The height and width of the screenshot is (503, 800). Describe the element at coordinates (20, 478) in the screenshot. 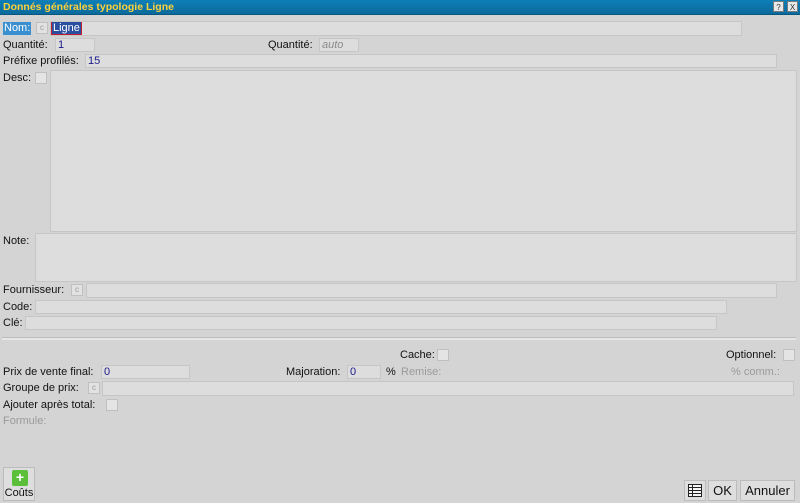

I see `add-icon: +` at that location.